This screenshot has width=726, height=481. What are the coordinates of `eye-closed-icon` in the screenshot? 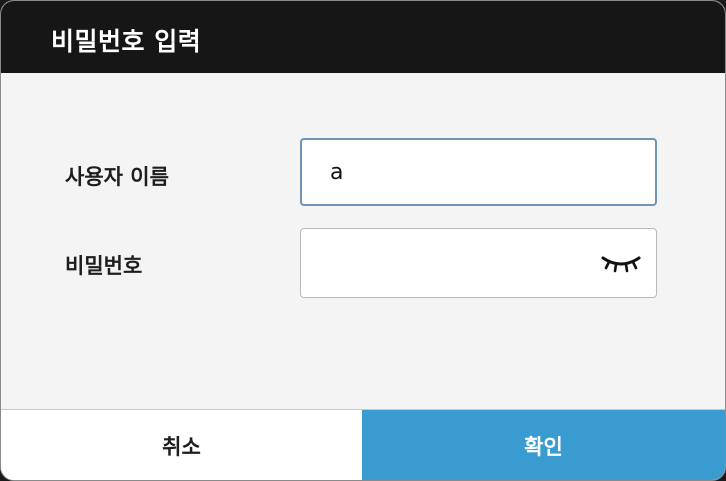 It's located at (621, 262).